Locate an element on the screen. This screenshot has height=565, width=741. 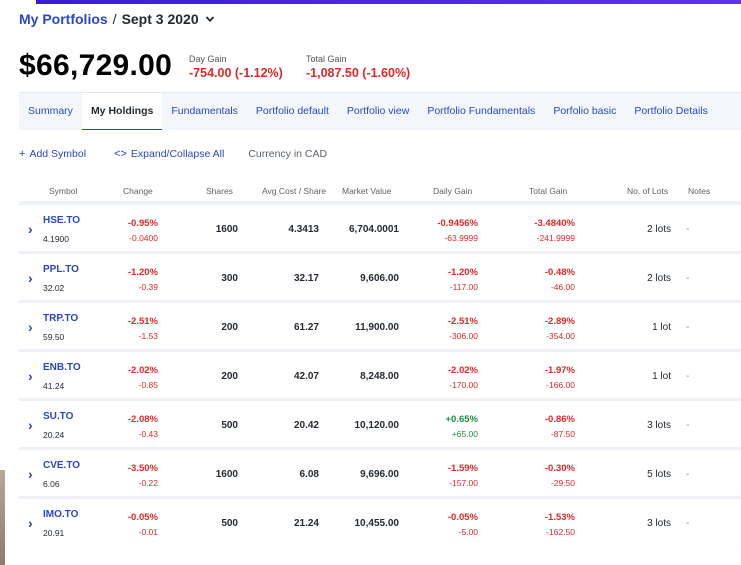
tab-summary: Summary is located at coordinates (50, 111).